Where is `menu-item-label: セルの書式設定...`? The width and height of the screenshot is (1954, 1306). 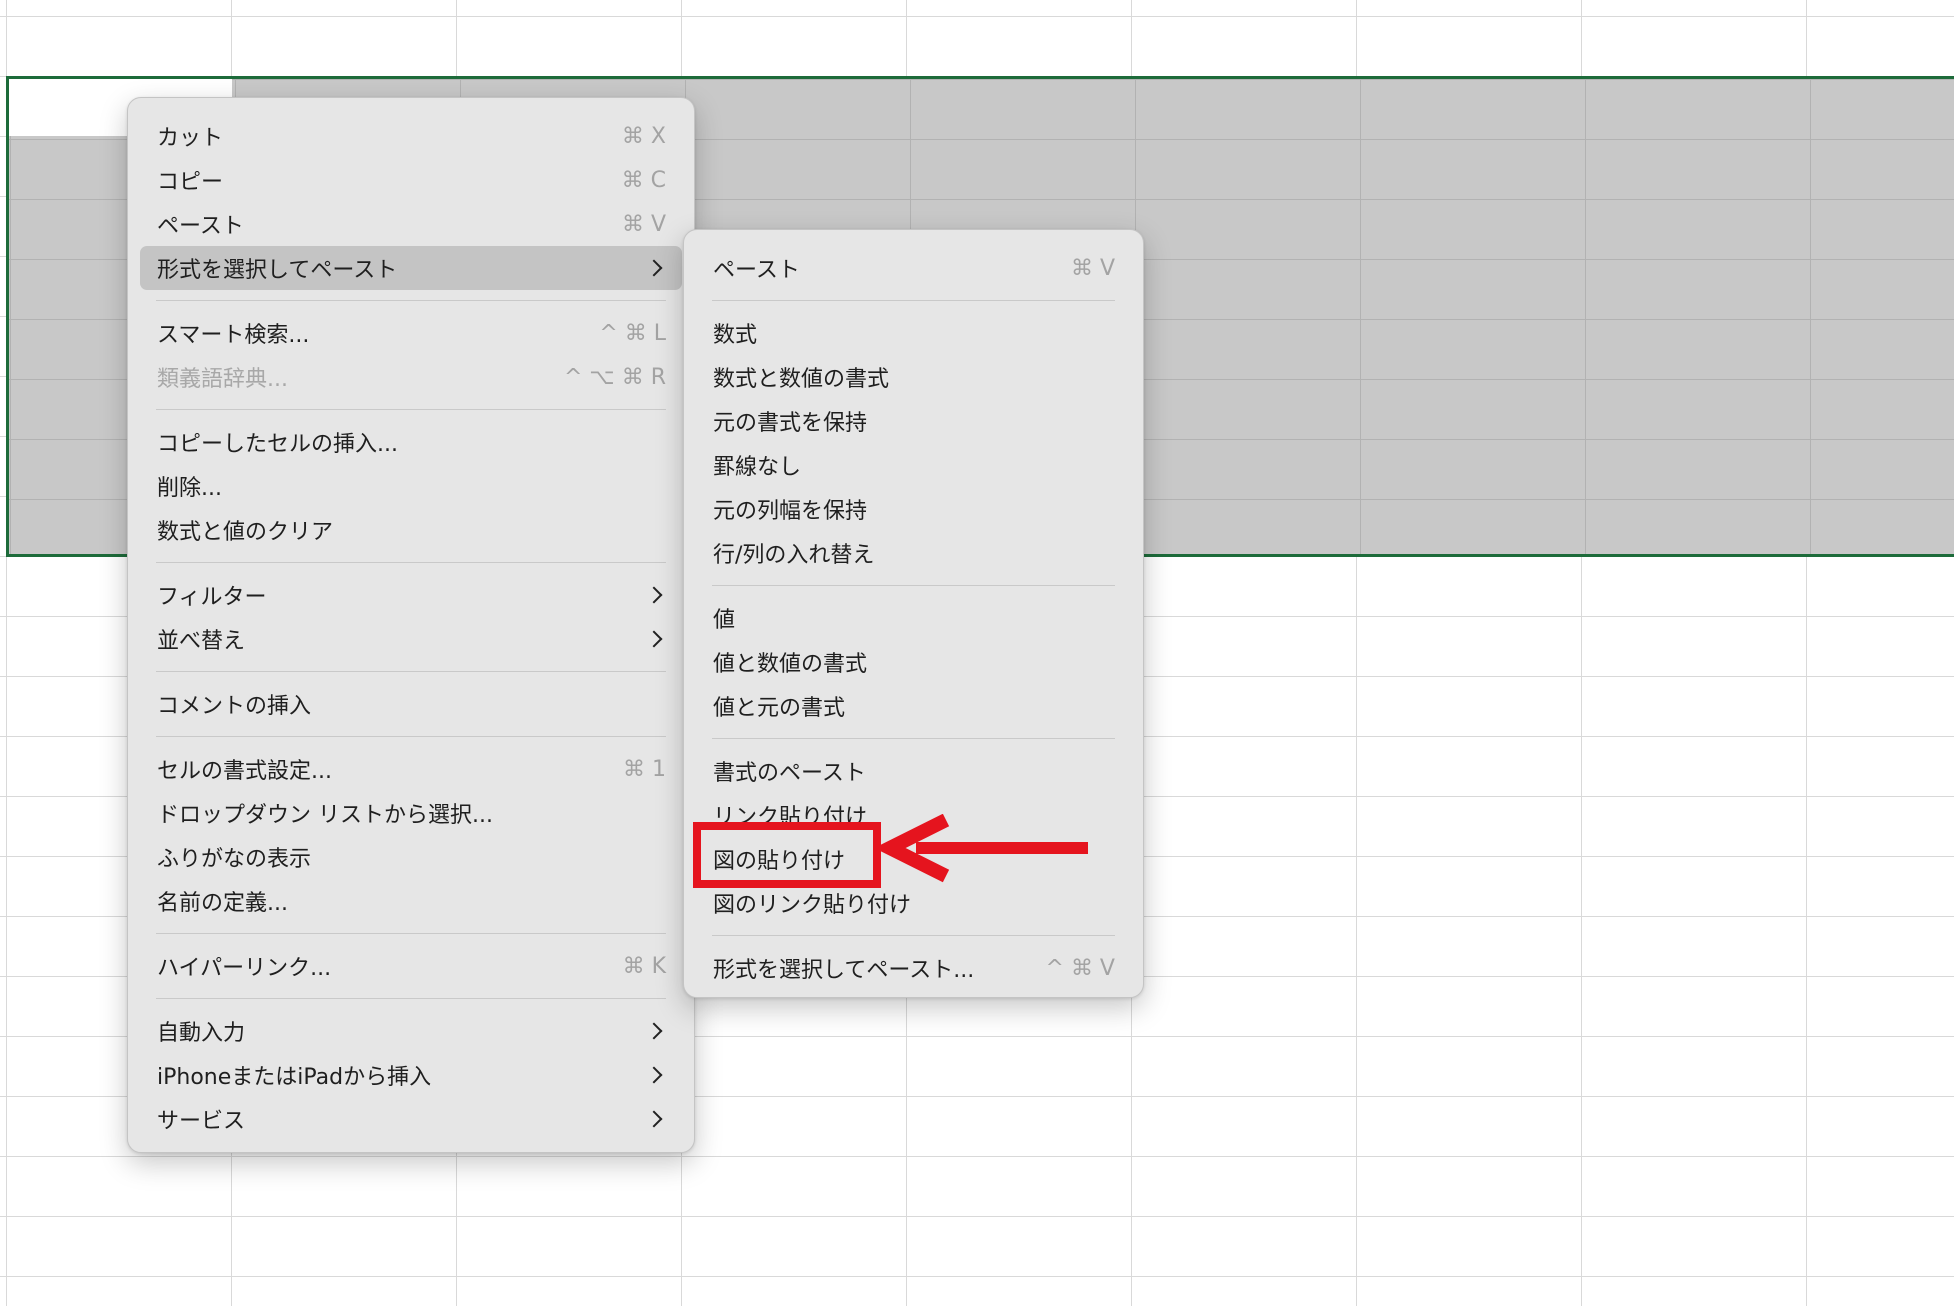
menu-item-label: セルの書式設定... is located at coordinates (244, 771).